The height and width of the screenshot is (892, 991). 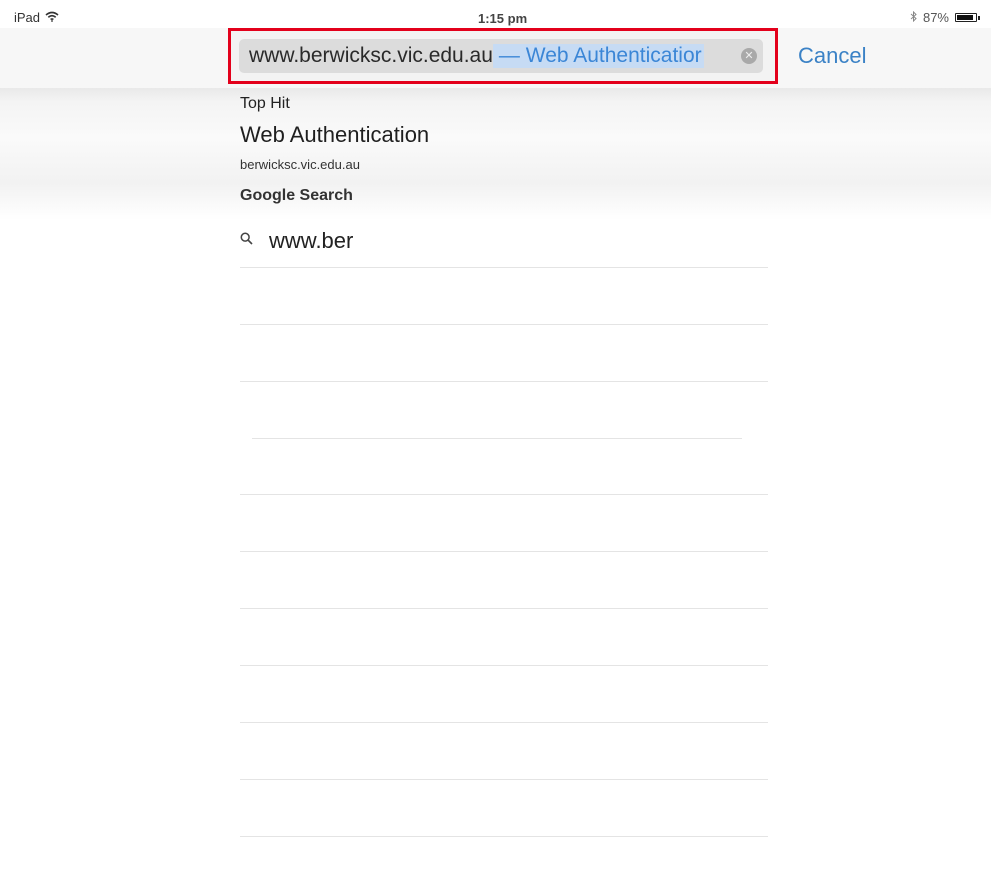 I want to click on status-right: 87%, so click(x=945, y=17).